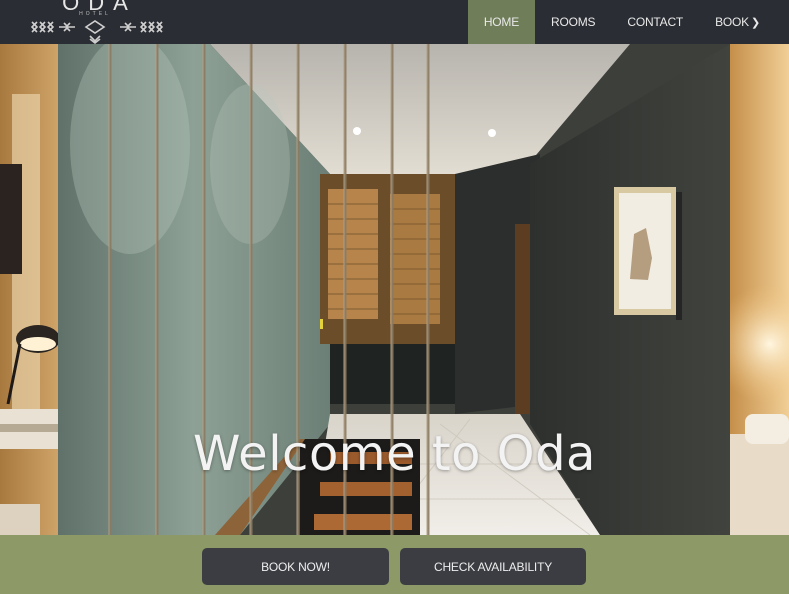 This screenshot has height=594, width=789. I want to click on book-now-button: BOOK NOW!, so click(295, 566).